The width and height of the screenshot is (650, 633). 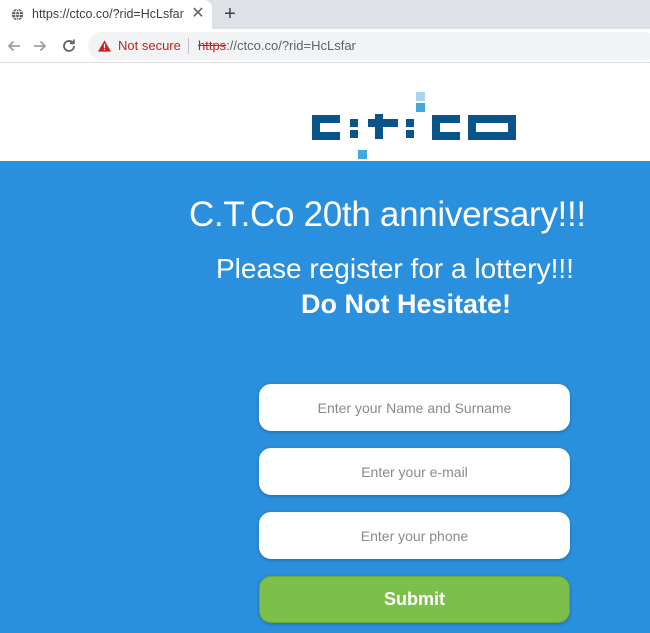 I want to click on security-status: Not secure, so click(x=149, y=45).